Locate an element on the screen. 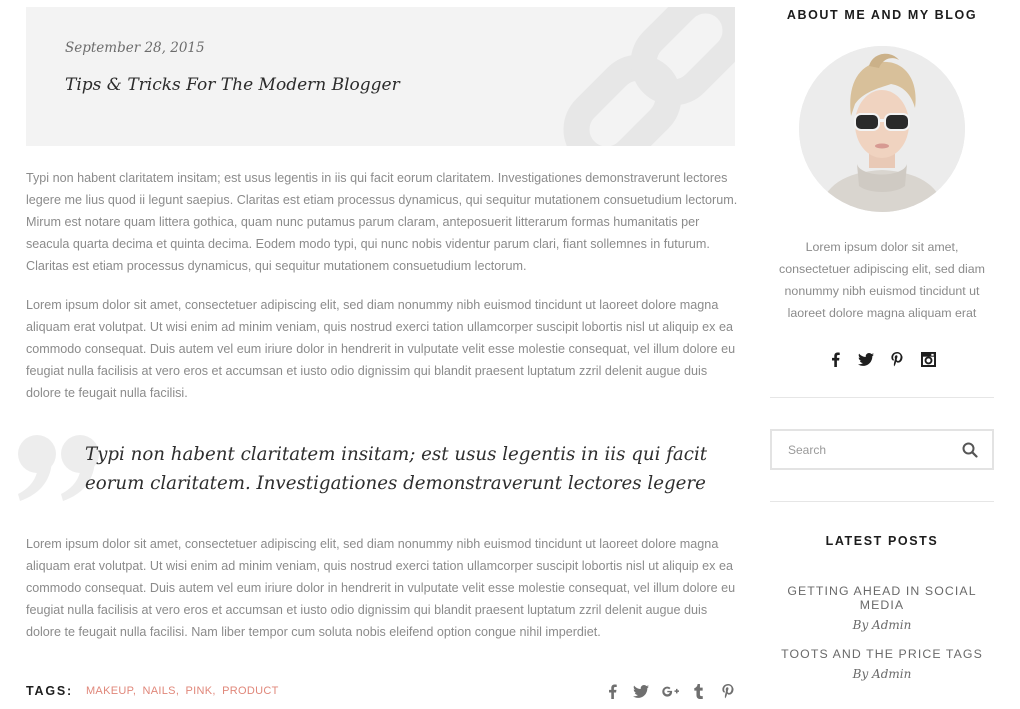 The height and width of the screenshot is (709, 1020). google-plus-icon is located at coordinates (670, 691).